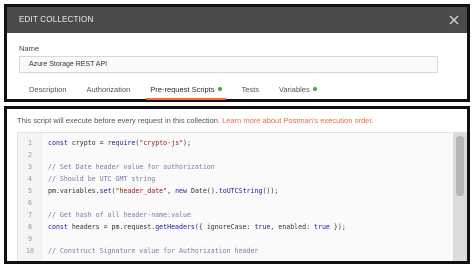 This screenshot has width=474, height=268. I want to click on code-token: // Get hash of all header-name:value, so click(119, 215).